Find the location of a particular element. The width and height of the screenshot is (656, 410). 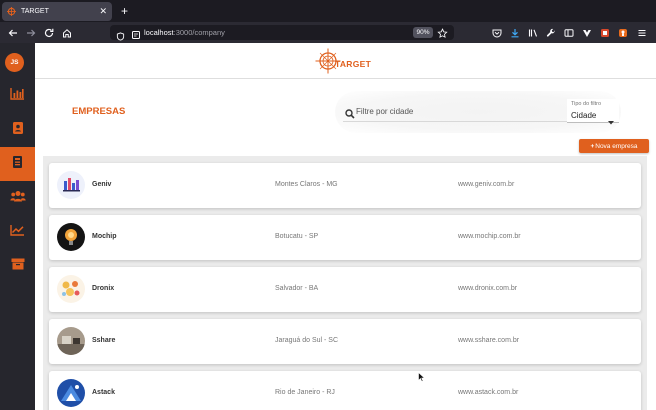

app-sidebar: JS is located at coordinates (17, 226).